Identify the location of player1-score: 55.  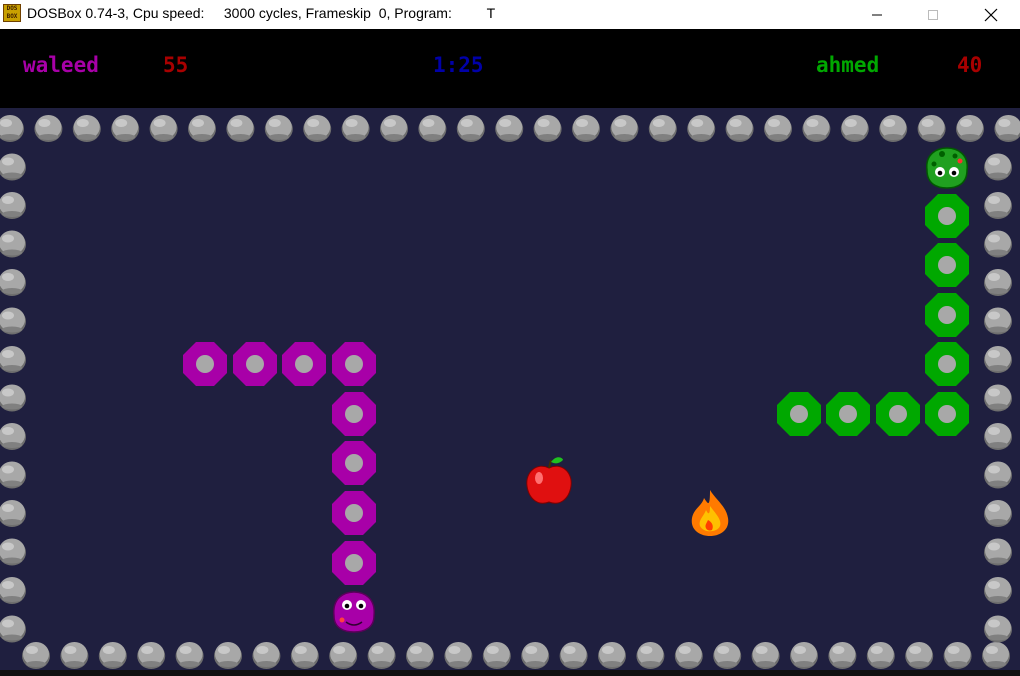
(176, 65).